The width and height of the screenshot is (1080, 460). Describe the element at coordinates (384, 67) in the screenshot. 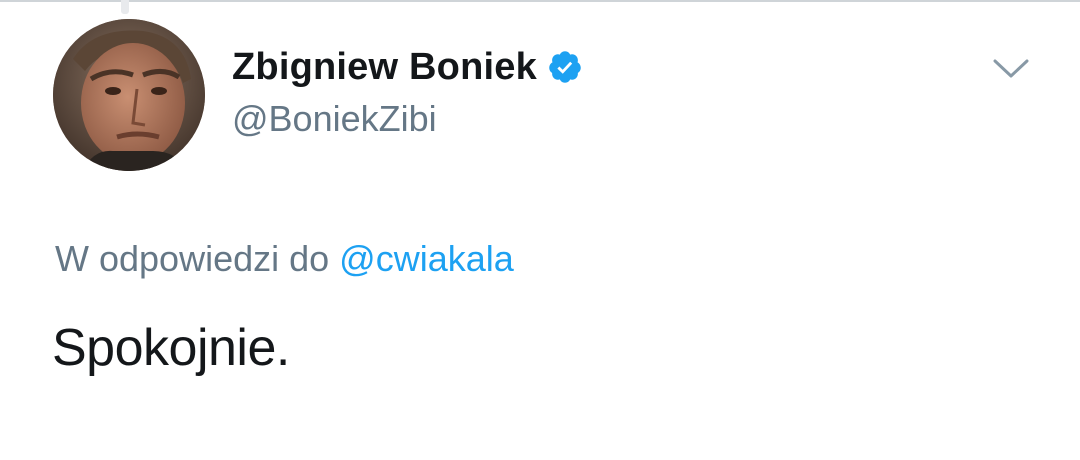

I see `author-display-name: Zbigniew Boniek` at that location.